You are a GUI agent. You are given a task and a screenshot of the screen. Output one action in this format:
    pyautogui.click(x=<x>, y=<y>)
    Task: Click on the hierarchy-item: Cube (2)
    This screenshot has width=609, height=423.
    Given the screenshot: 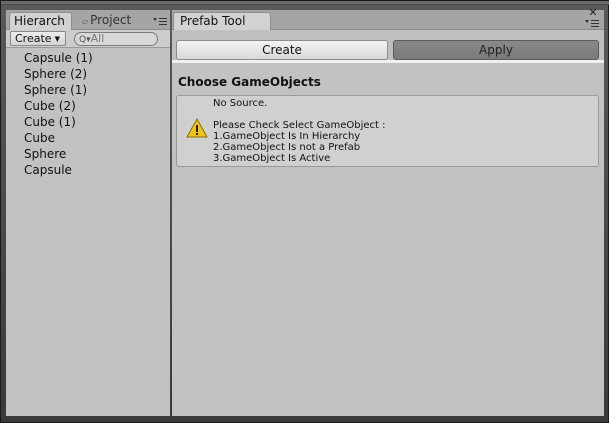 What is the action you would take?
    pyautogui.click(x=88, y=106)
    